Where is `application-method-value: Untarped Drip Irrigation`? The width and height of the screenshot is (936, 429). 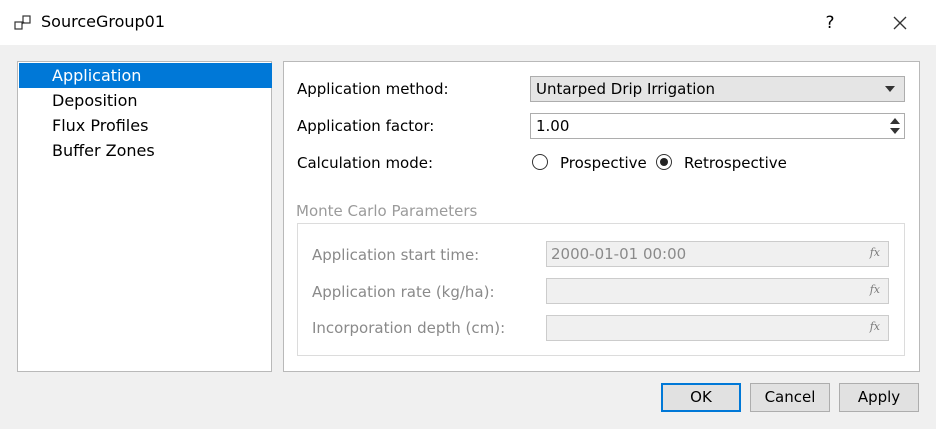
application-method-value: Untarped Drip Irrigation is located at coordinates (626, 89).